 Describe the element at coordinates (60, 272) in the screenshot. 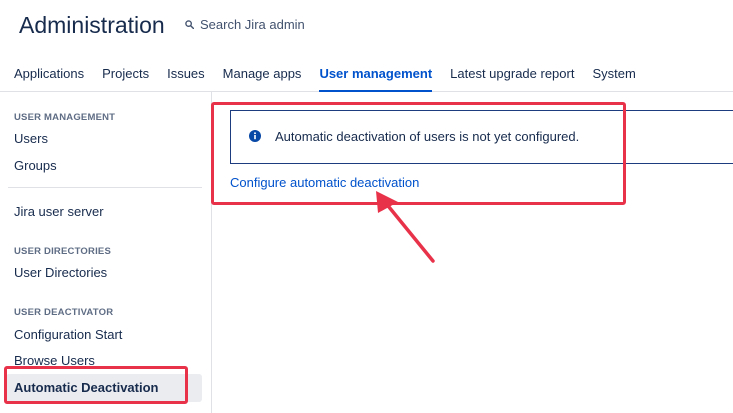

I see `sidebar-item-user-directories: User Directories` at that location.